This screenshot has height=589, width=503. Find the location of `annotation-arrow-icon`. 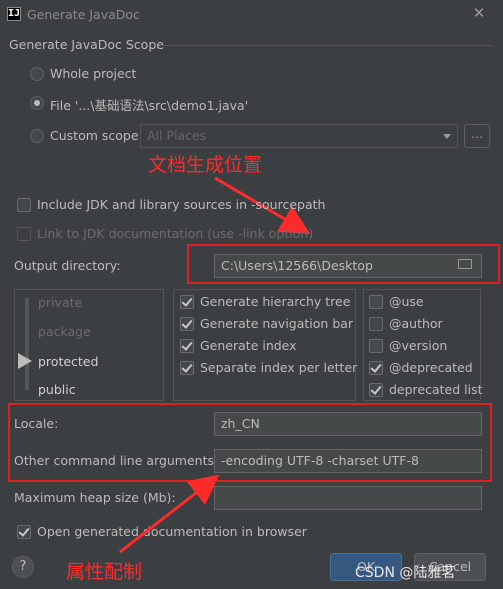

annotation-arrow-icon is located at coordinates (169, 514).